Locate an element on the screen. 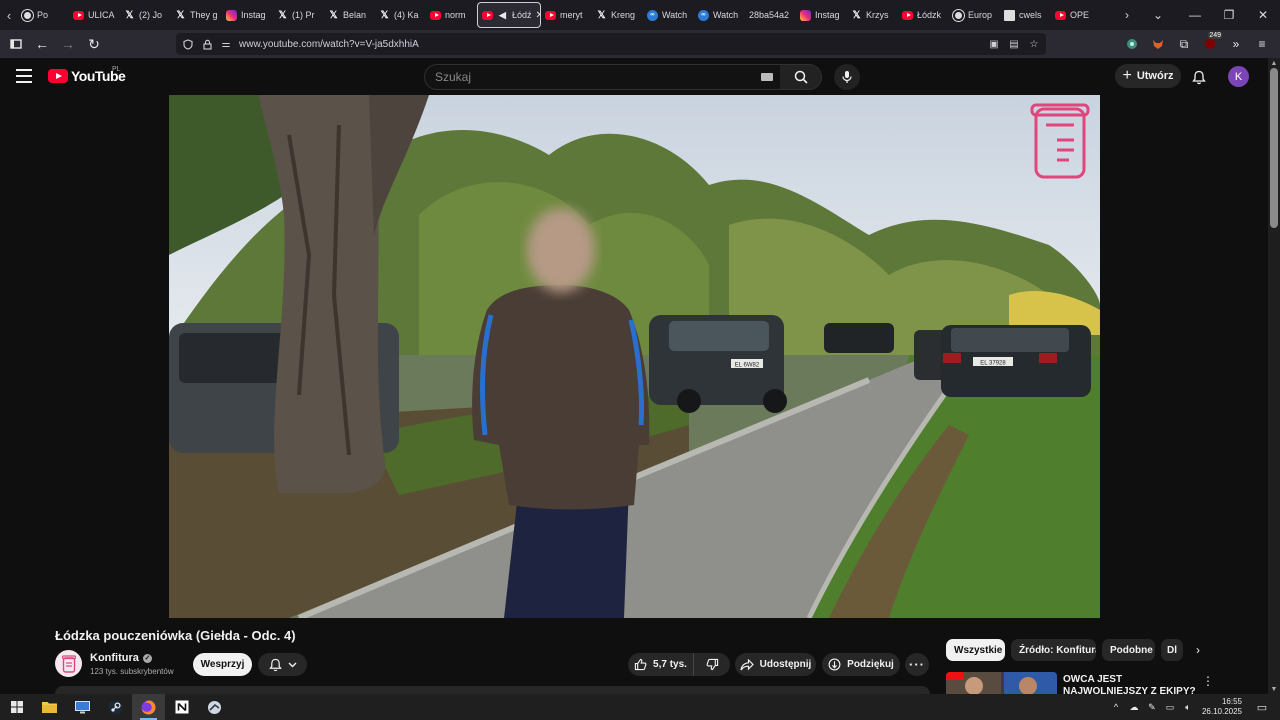 The width and height of the screenshot is (1280, 720). minimize-button: — is located at coordinates (1195, 15).